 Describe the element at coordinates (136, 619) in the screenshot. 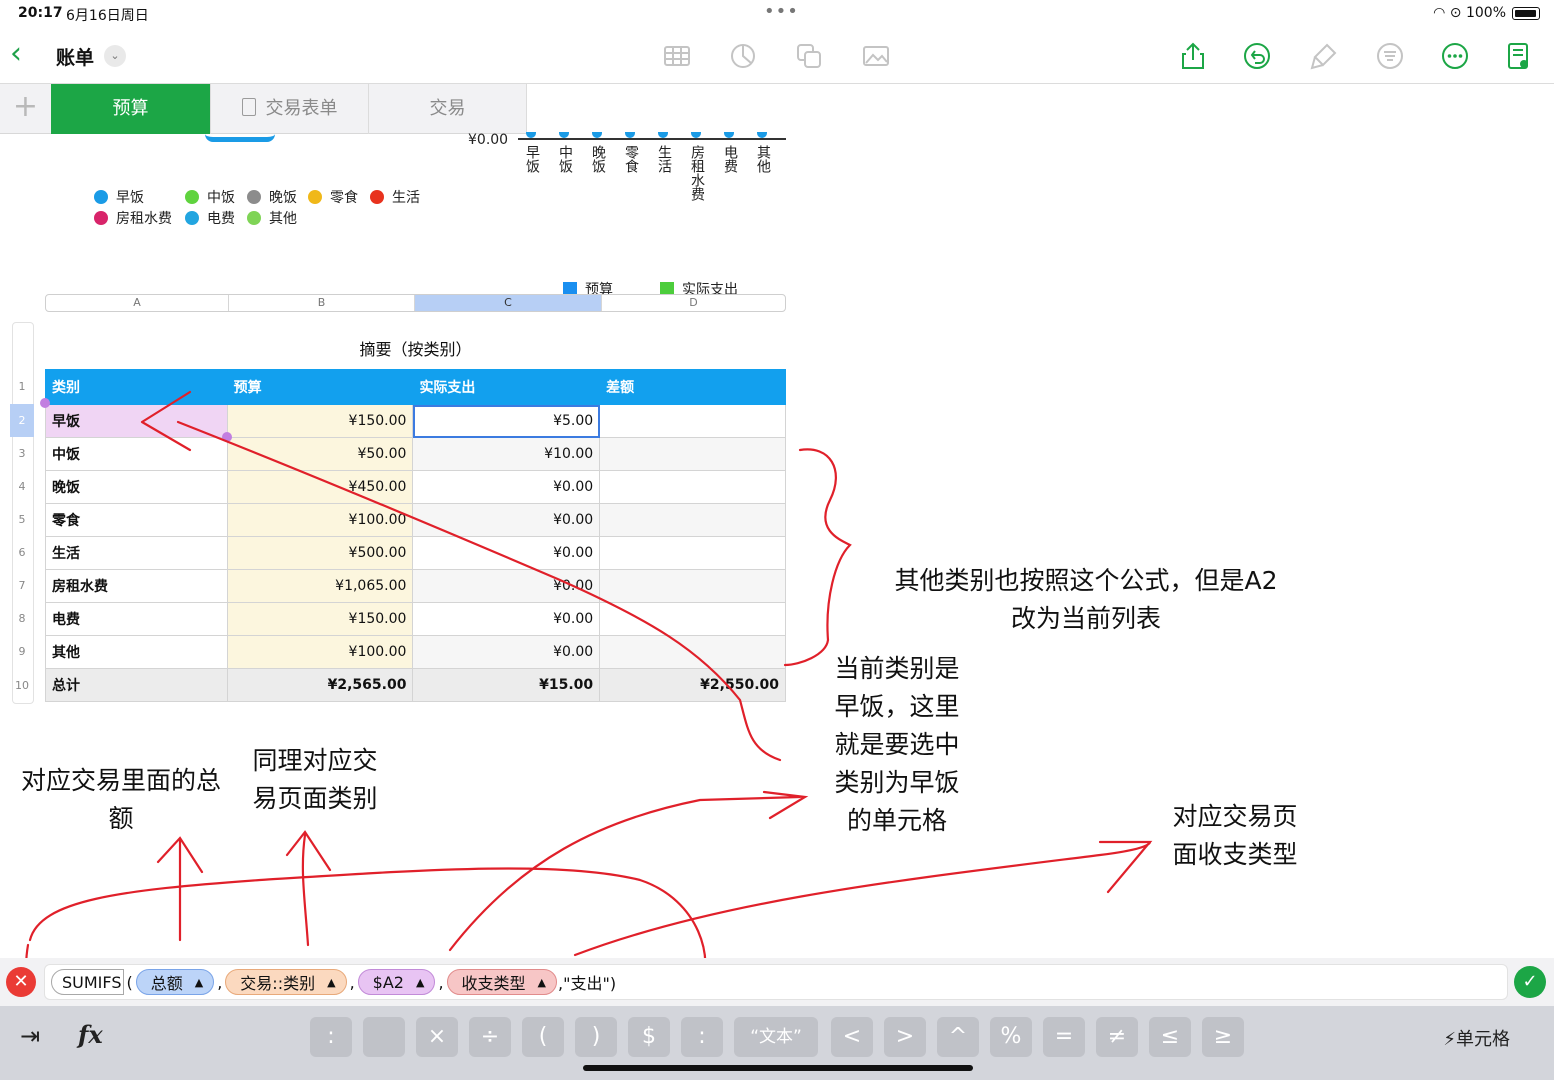

I see `category-cell: 电费` at that location.